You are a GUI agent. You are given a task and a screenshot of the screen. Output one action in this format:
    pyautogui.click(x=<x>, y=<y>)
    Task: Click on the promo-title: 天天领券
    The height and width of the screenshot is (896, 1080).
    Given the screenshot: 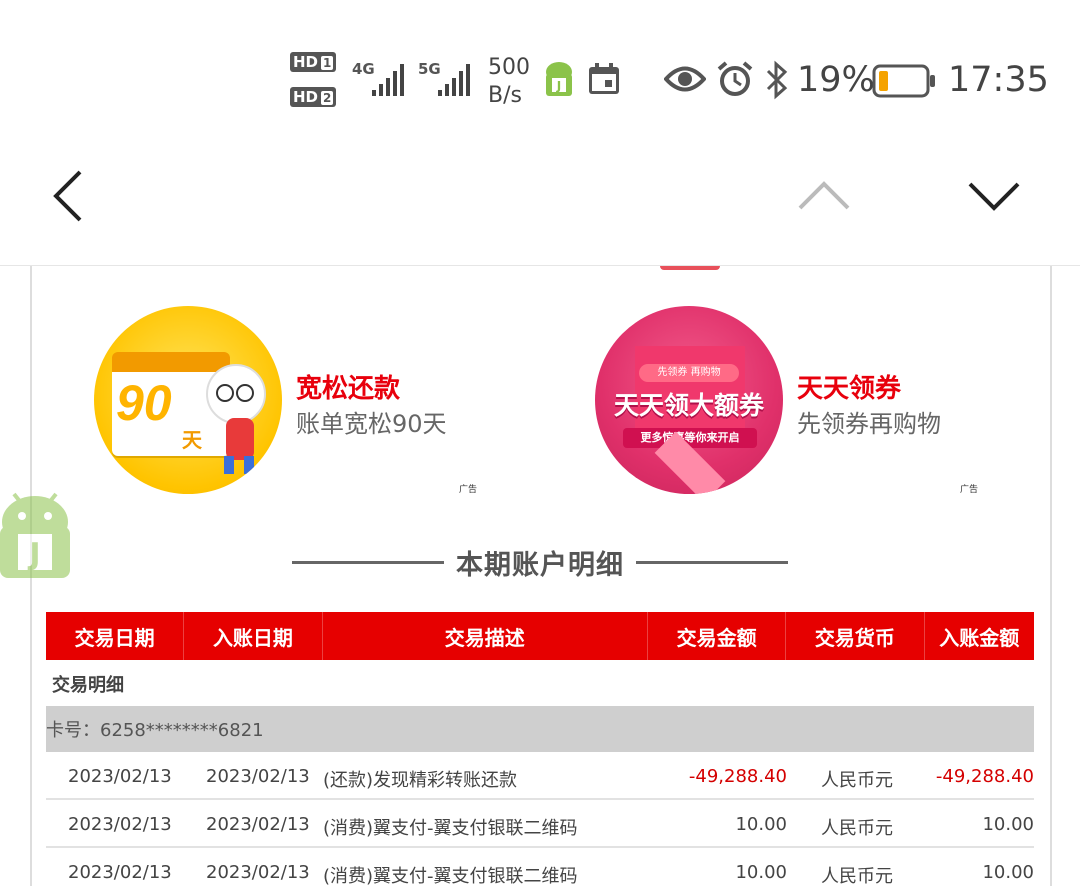 What is the action you would take?
    pyautogui.click(x=849, y=389)
    